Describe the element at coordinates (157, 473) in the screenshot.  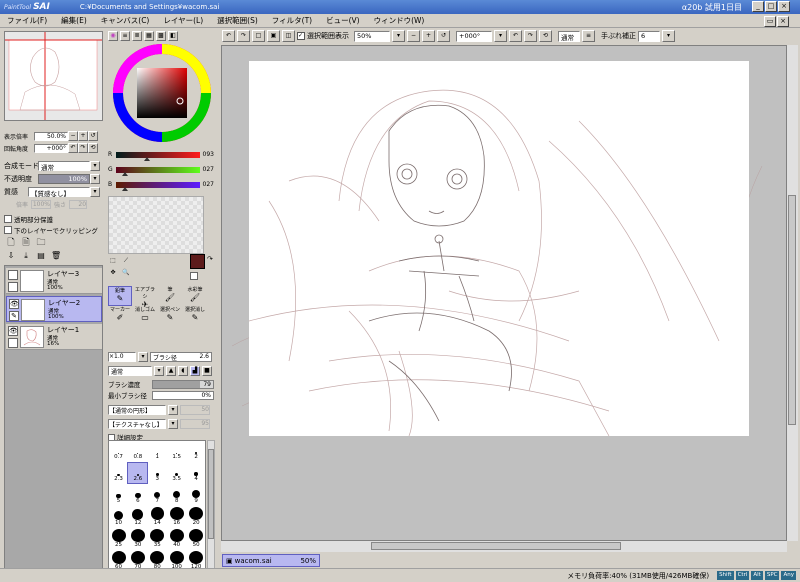
I see `brush-size-option: 3` at that location.